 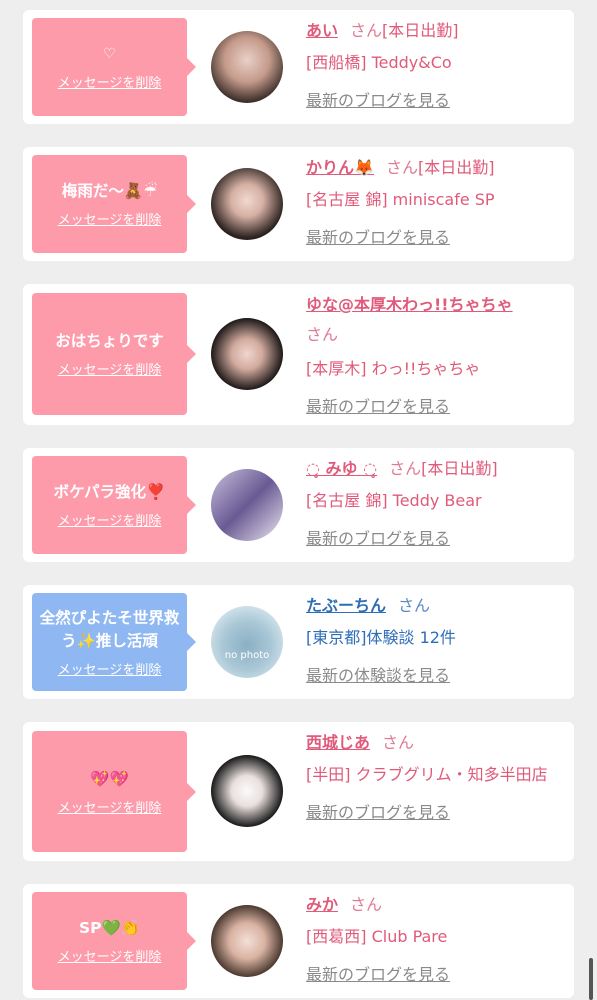 I want to click on message-text: ♡, so click(x=109, y=54).